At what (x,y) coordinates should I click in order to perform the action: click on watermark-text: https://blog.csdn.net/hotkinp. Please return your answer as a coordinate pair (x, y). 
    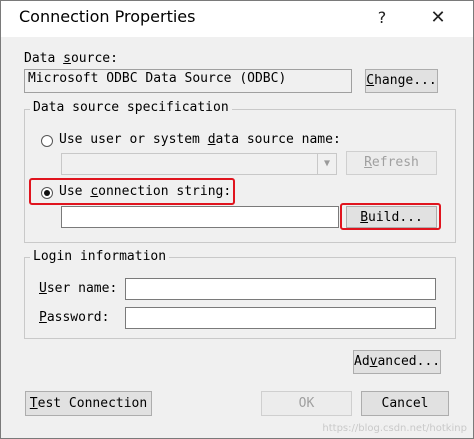
    Looking at the image, I should click on (394, 428).